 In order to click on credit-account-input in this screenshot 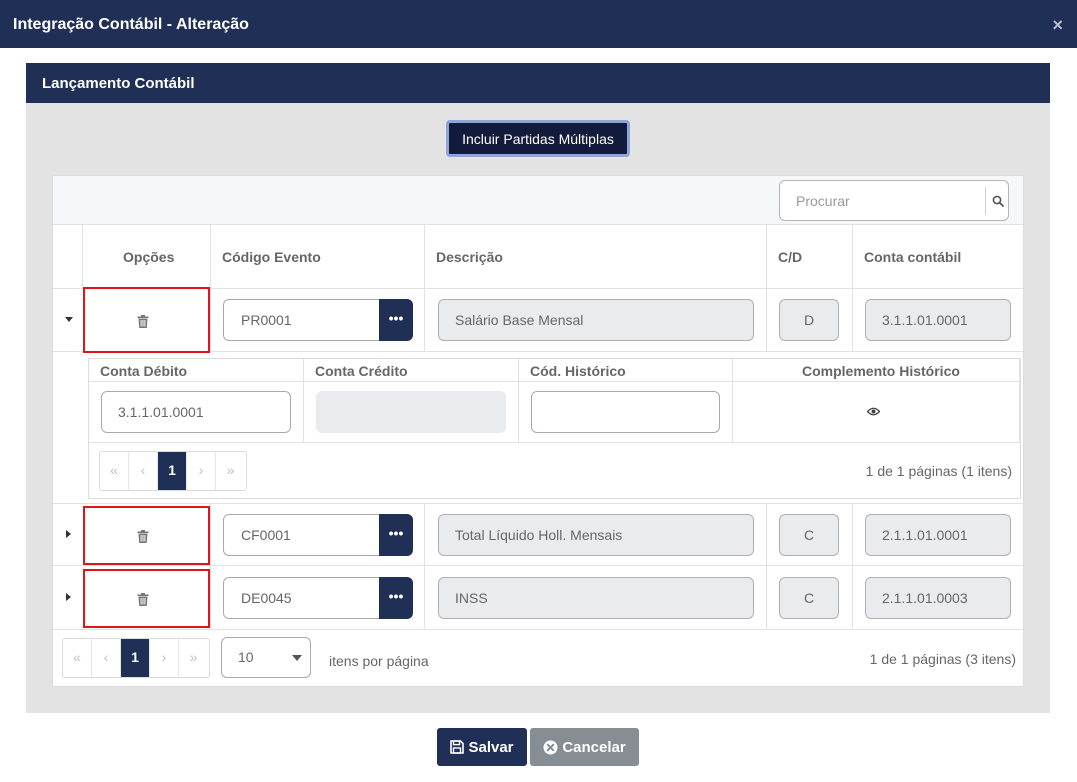, I will do `click(411, 412)`.